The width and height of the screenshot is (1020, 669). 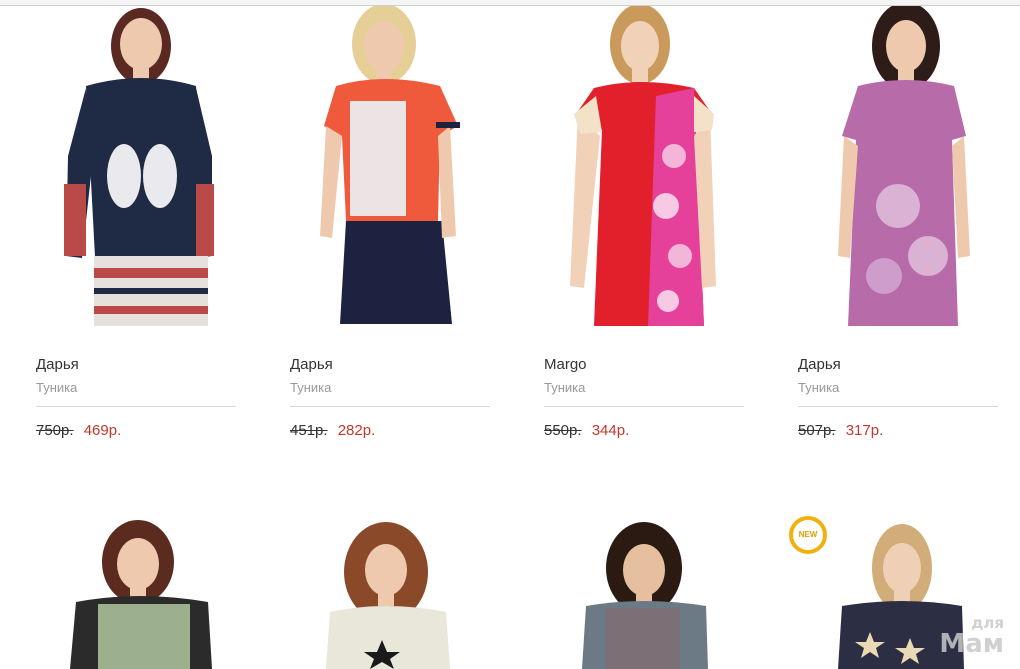 What do you see at coordinates (78, 430) in the screenshot?
I see `price-row: 750р. 469р.` at bounding box center [78, 430].